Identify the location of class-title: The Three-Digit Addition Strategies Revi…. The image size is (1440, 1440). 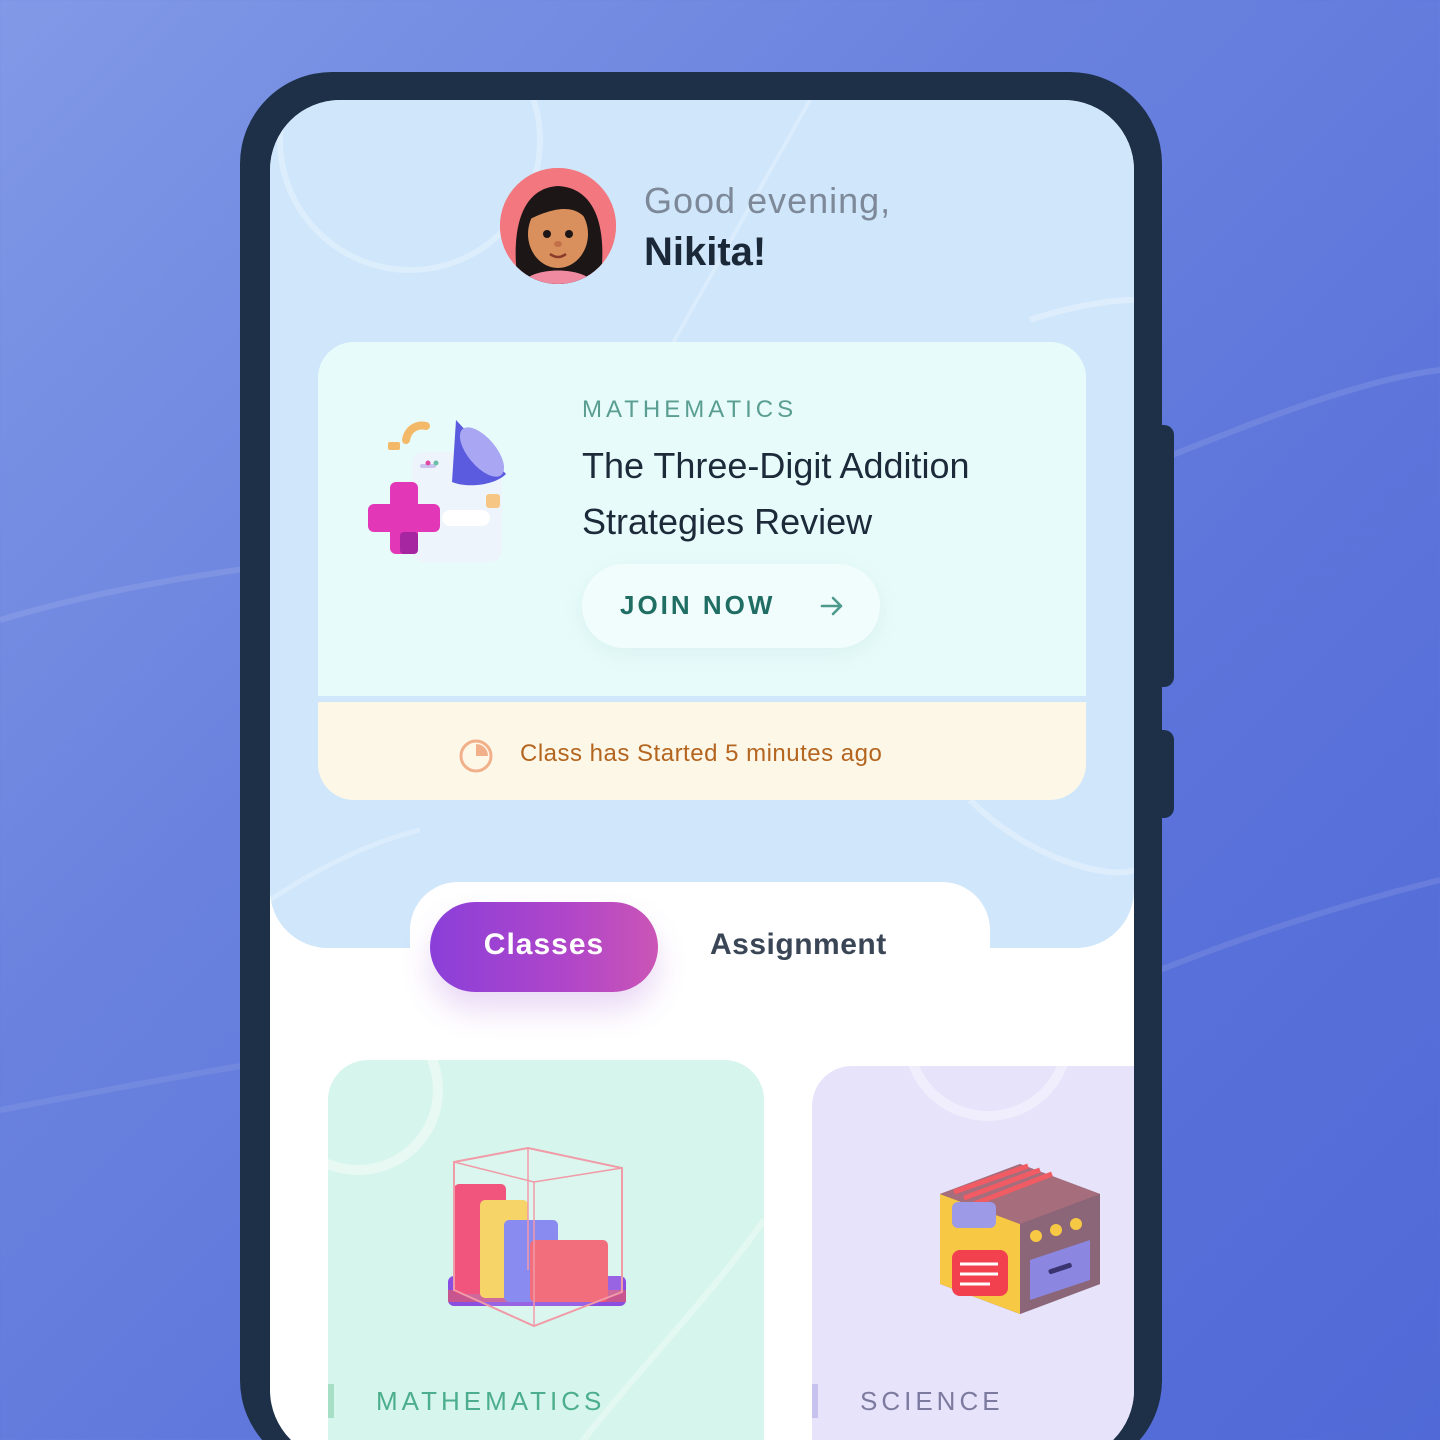
(776, 493).